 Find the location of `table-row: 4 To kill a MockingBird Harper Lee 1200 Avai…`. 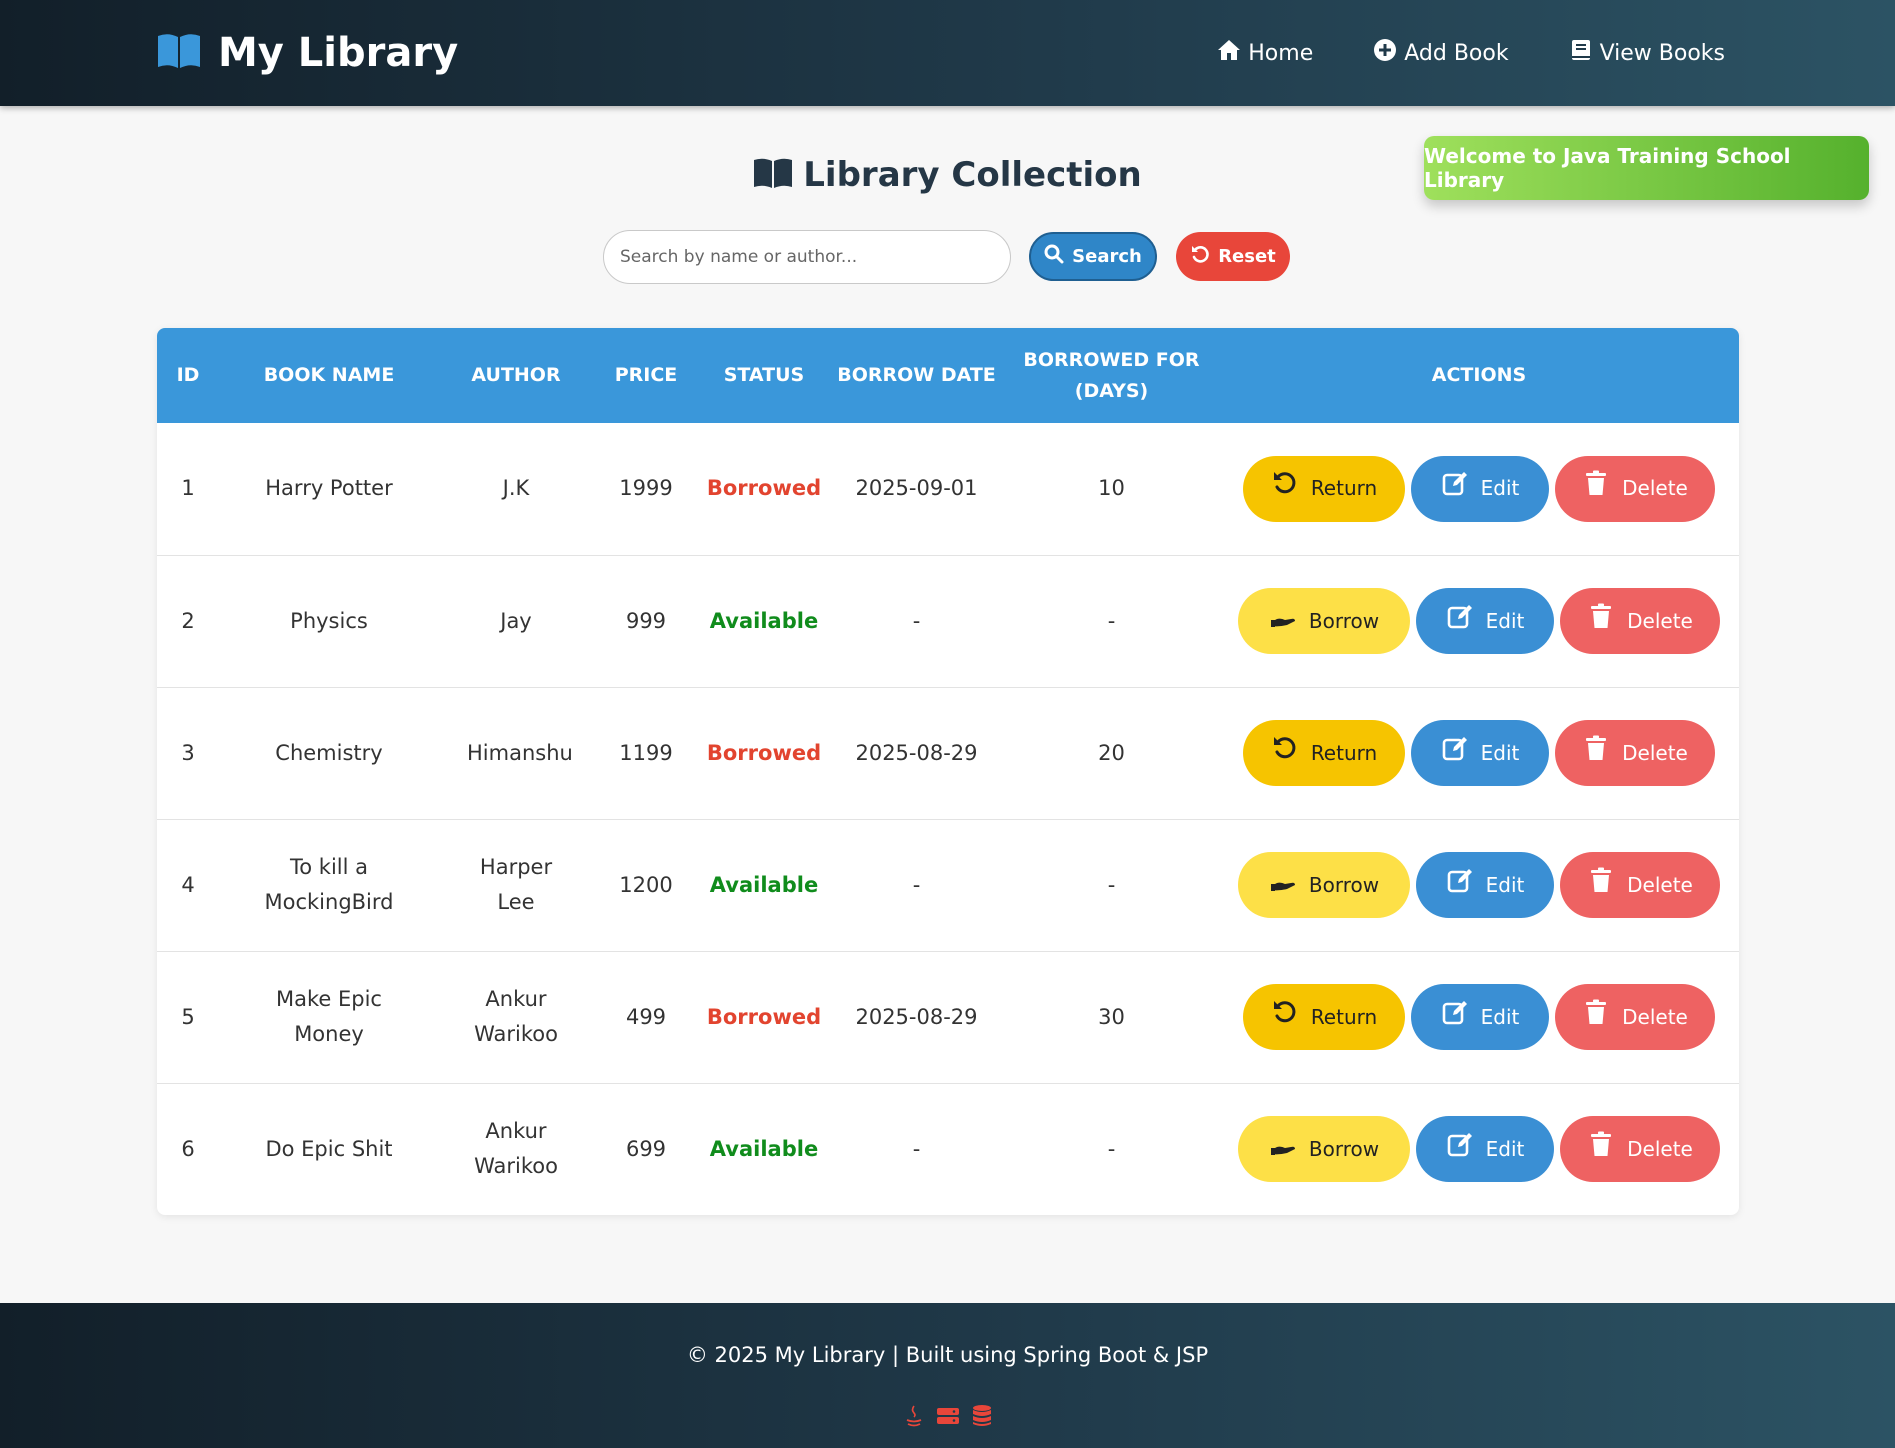

table-row: 4 To kill a MockingBird Harper Lee 1200 Avai… is located at coordinates (948, 885).